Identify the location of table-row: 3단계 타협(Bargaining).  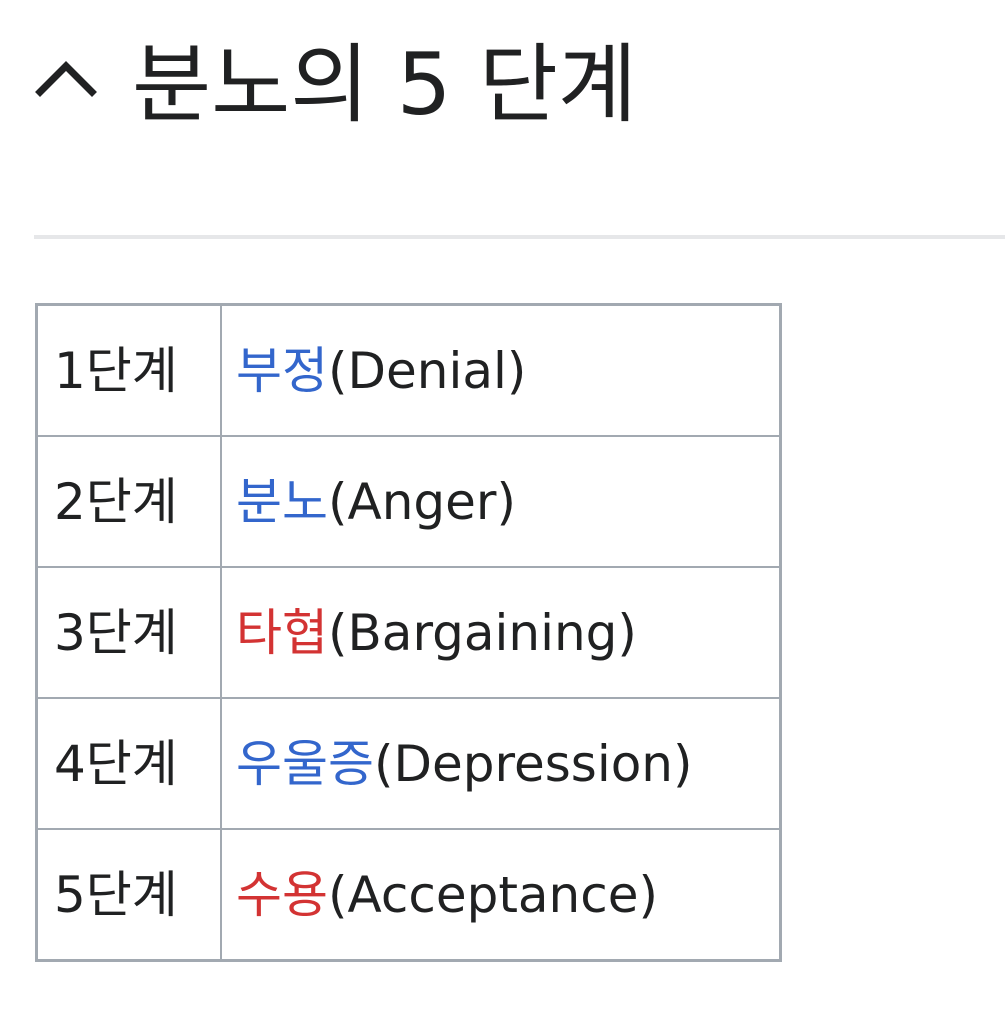
(408, 632).